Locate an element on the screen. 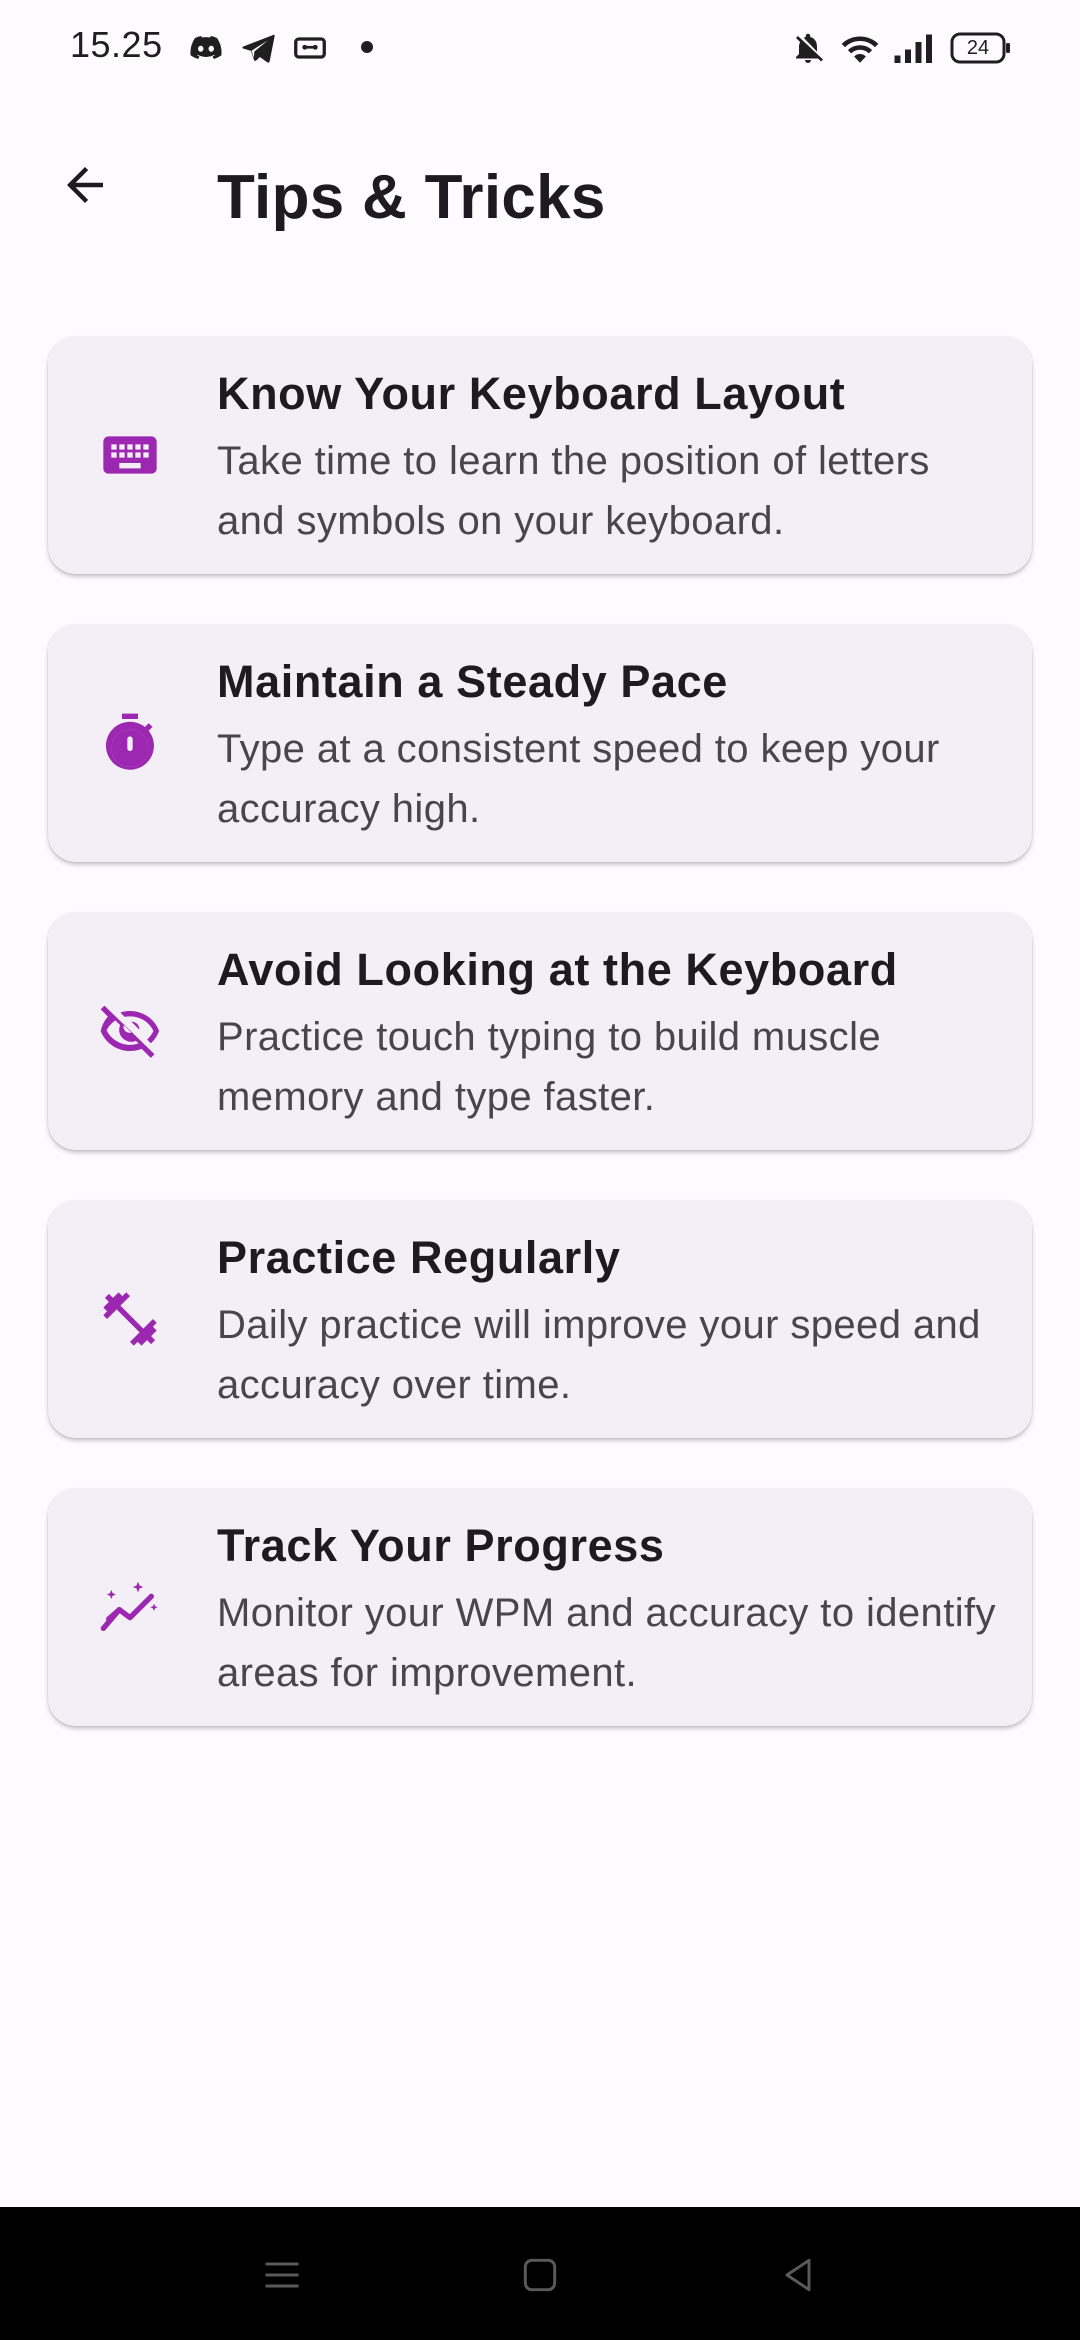 The image size is (1080, 2340). back-button is located at coordinates (85, 185).